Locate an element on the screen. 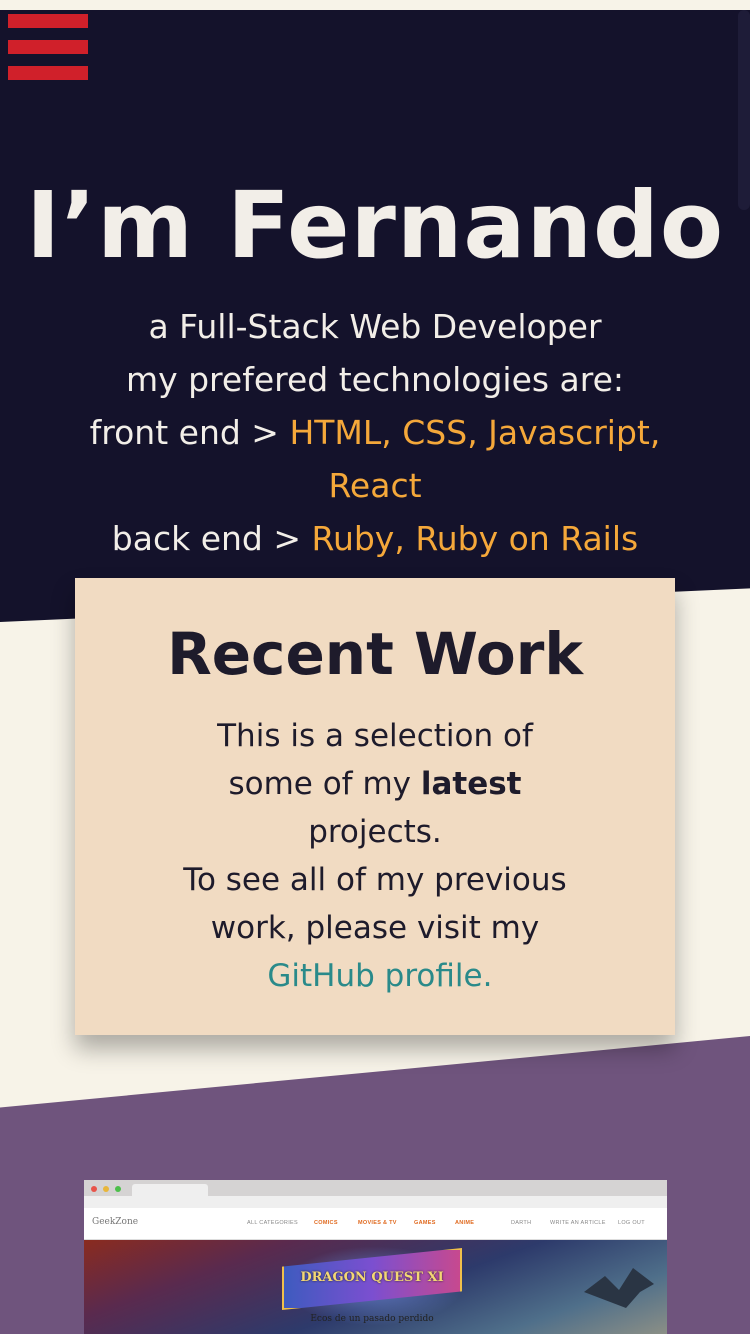 The image size is (750, 1334). dragon-icon is located at coordinates (619, 1288).